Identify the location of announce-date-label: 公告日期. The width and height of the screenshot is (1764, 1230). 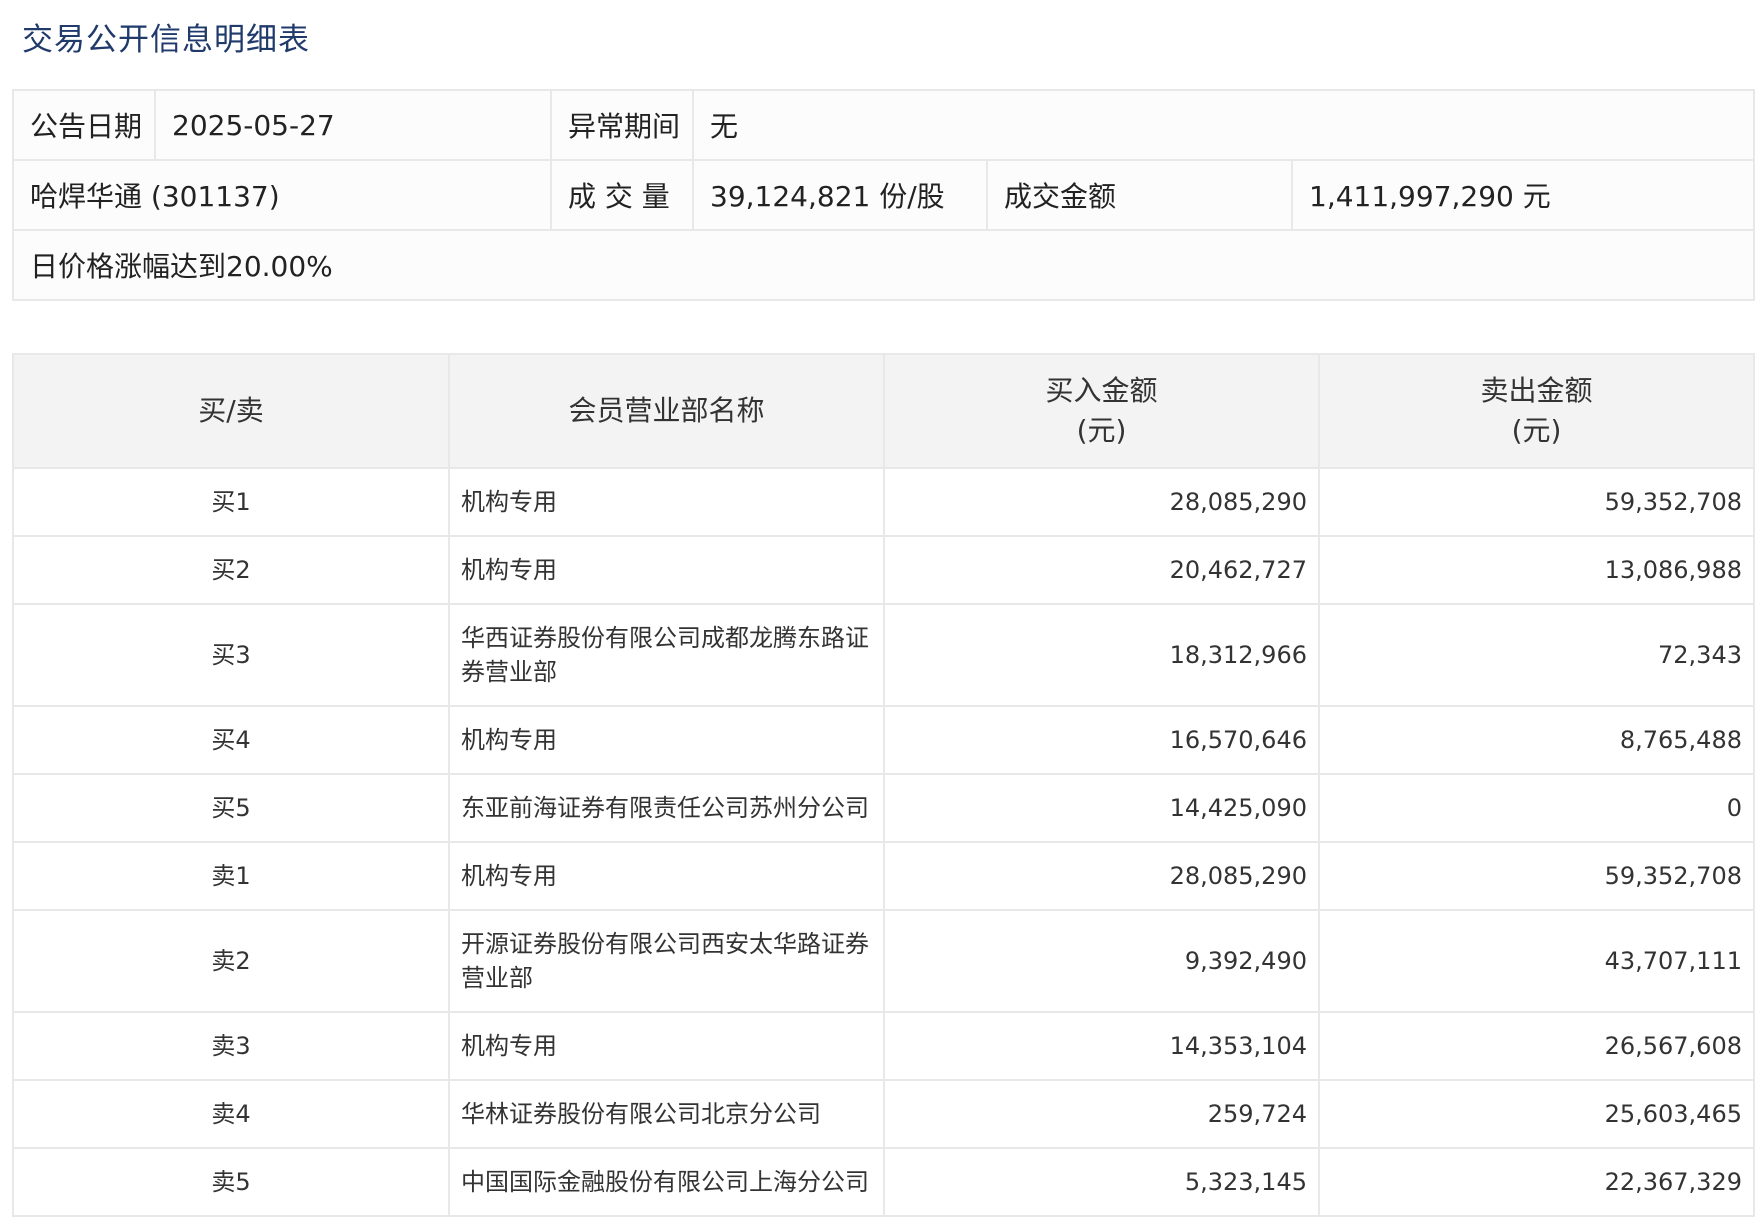
(84, 125).